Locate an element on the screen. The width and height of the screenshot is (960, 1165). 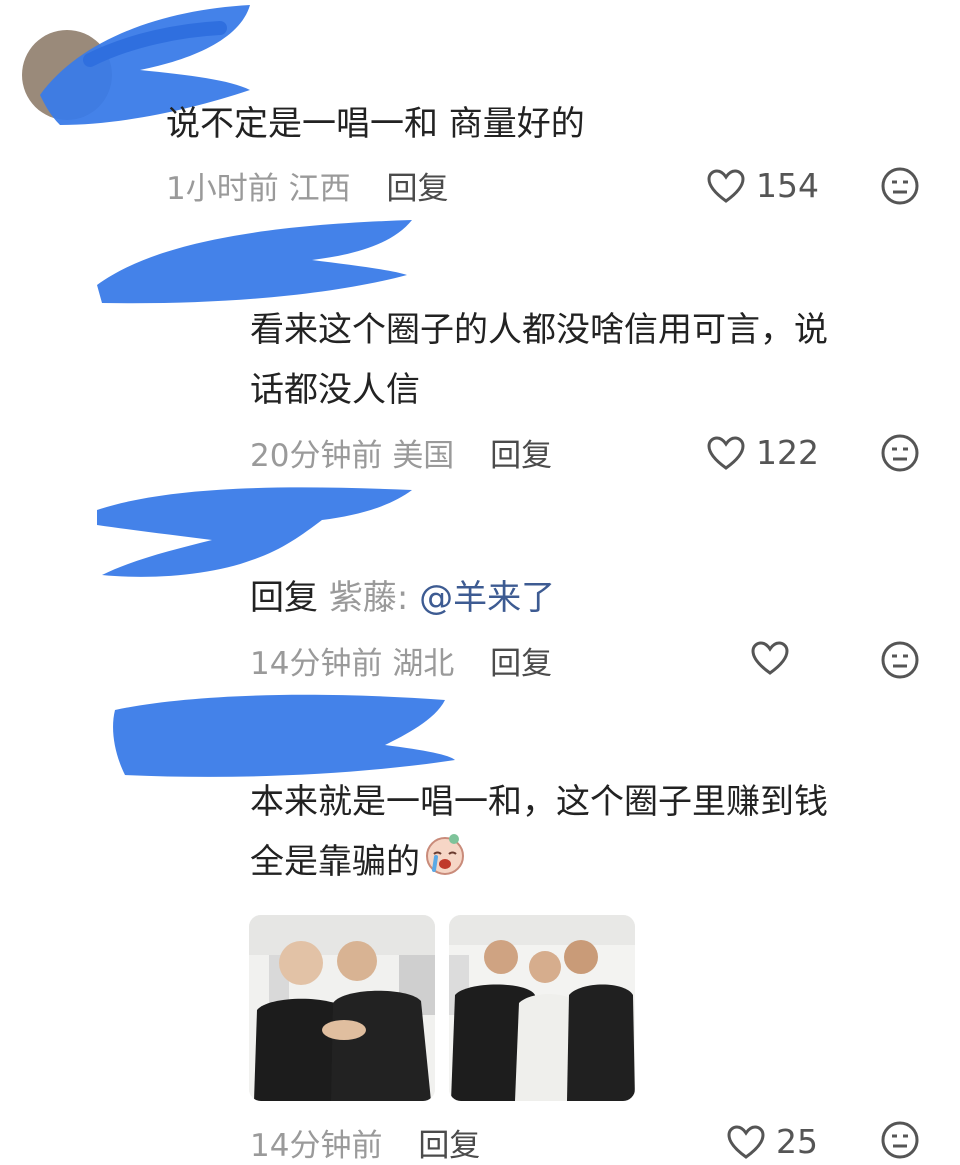
comment-location: 美国 is located at coordinates (423, 456).